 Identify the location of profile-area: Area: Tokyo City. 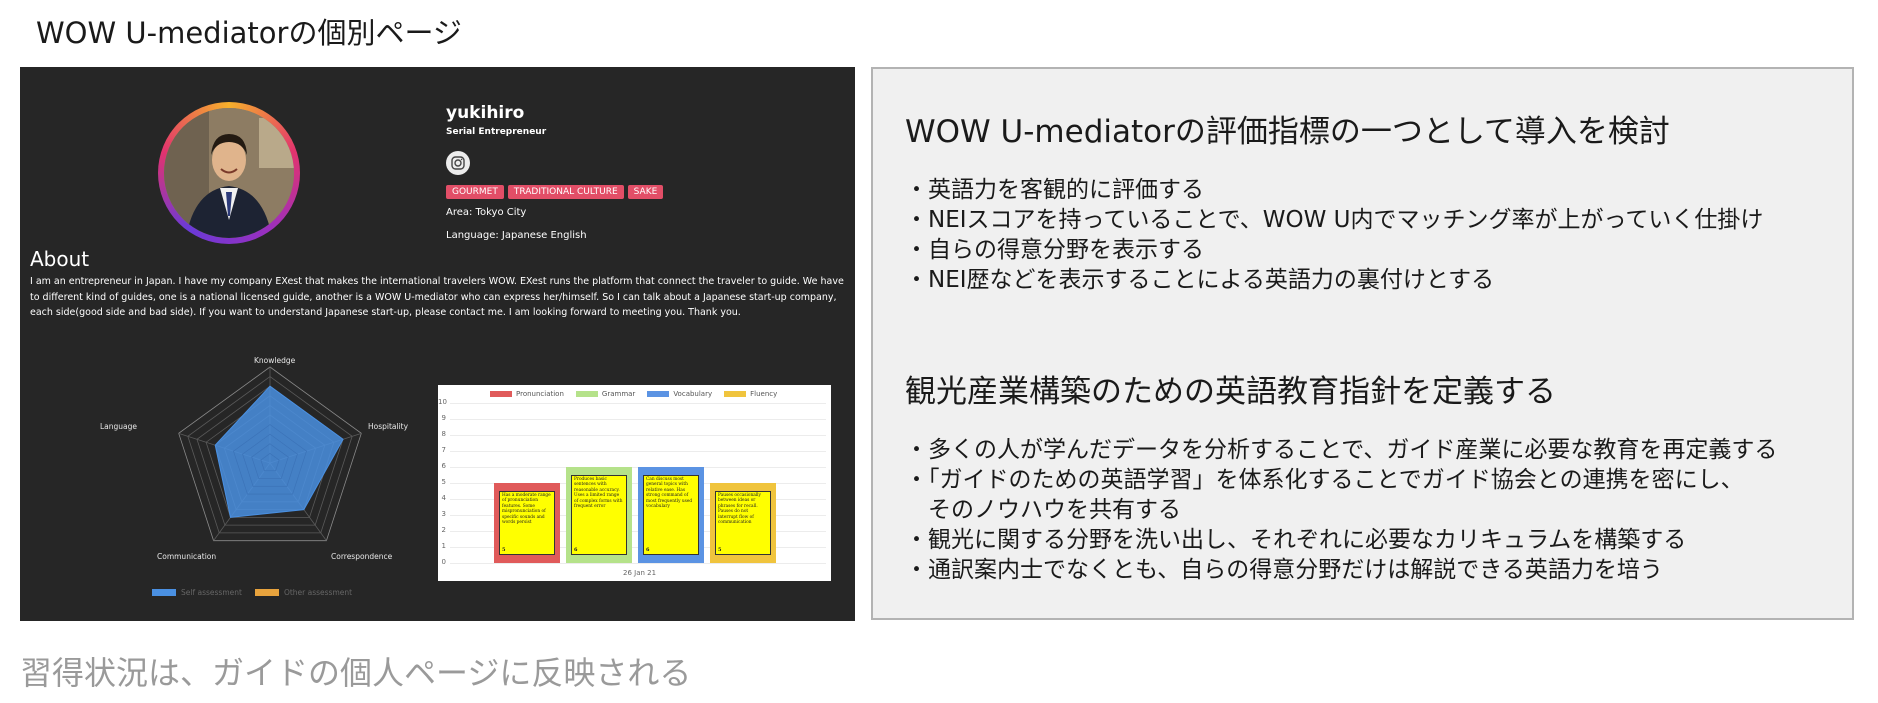
(486, 212).